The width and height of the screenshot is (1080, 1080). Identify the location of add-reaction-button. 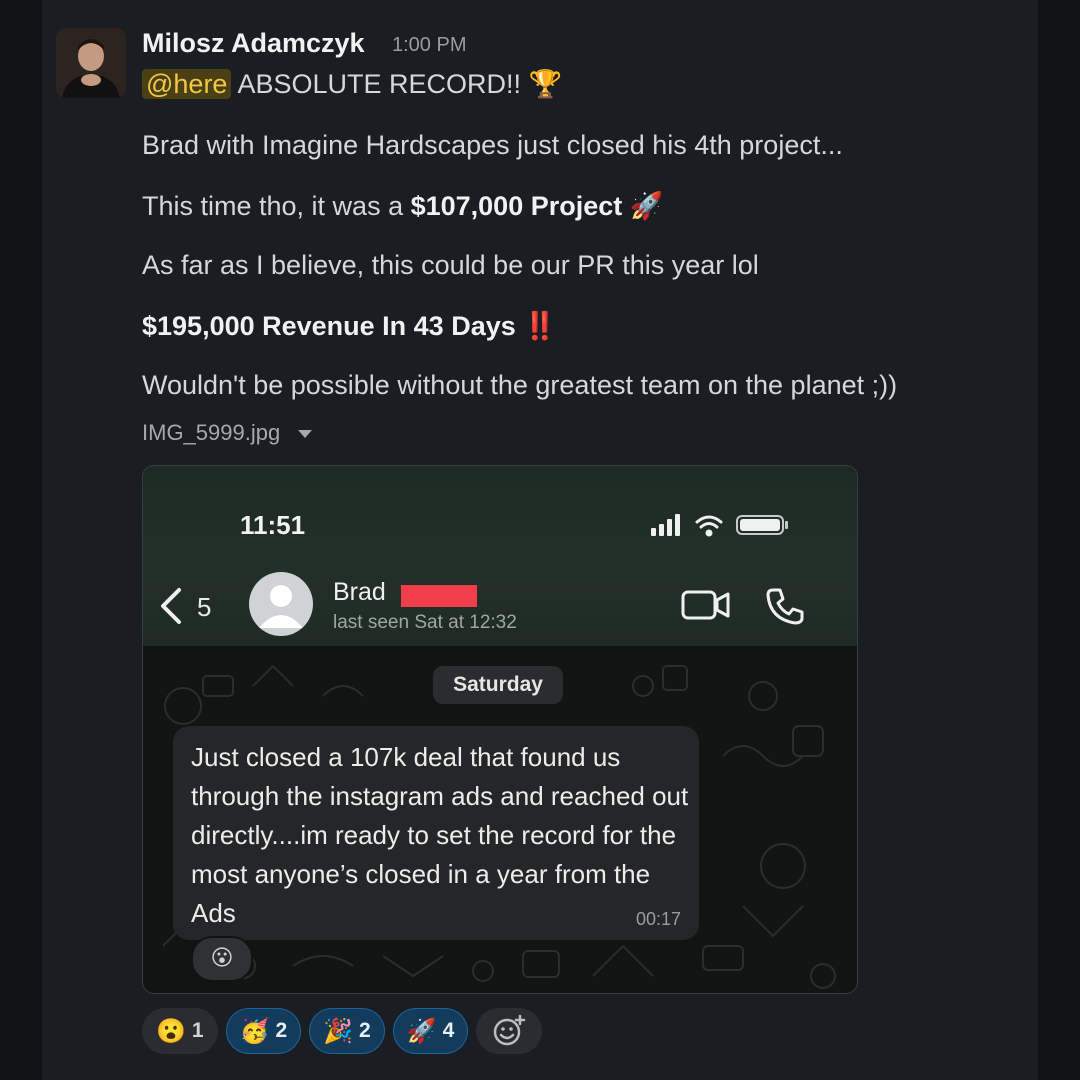
(509, 1031).